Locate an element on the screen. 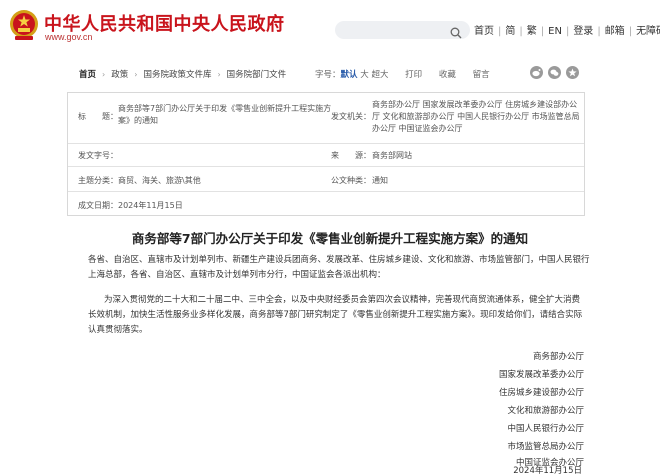 The height and width of the screenshot is (476, 660). breadcrumb-policy: 政策 is located at coordinates (119, 75).